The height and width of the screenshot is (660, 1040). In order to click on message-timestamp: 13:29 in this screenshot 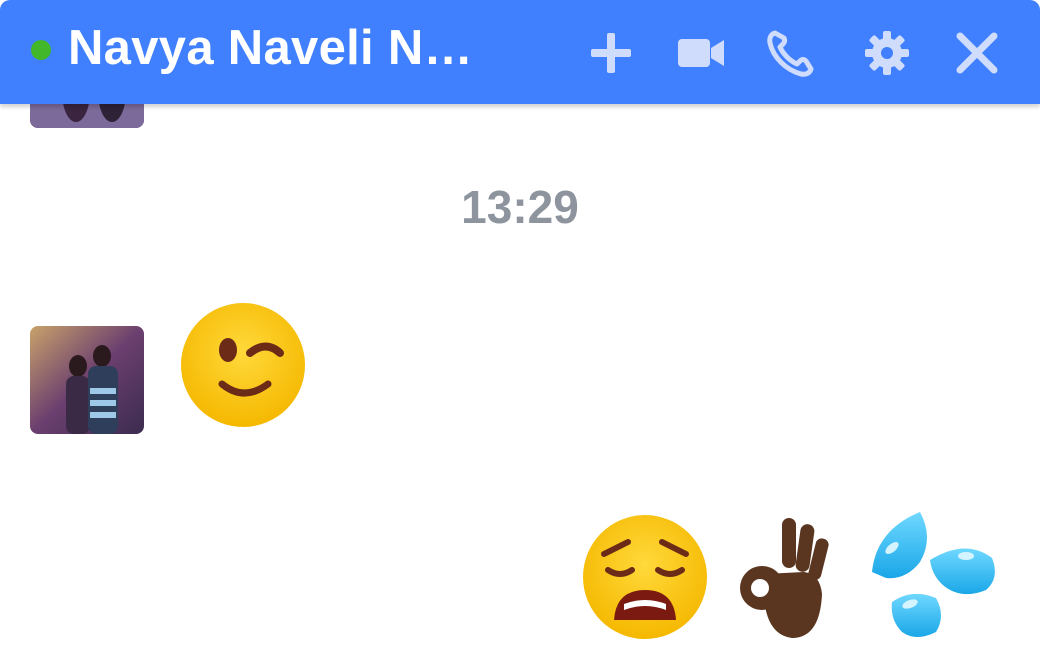, I will do `click(520, 207)`.